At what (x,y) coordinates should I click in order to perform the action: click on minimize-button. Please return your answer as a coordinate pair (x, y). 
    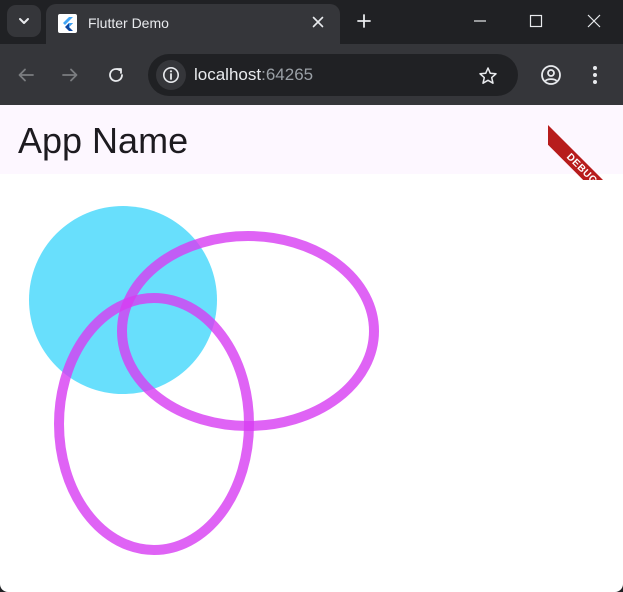
    Looking at the image, I should click on (480, 21).